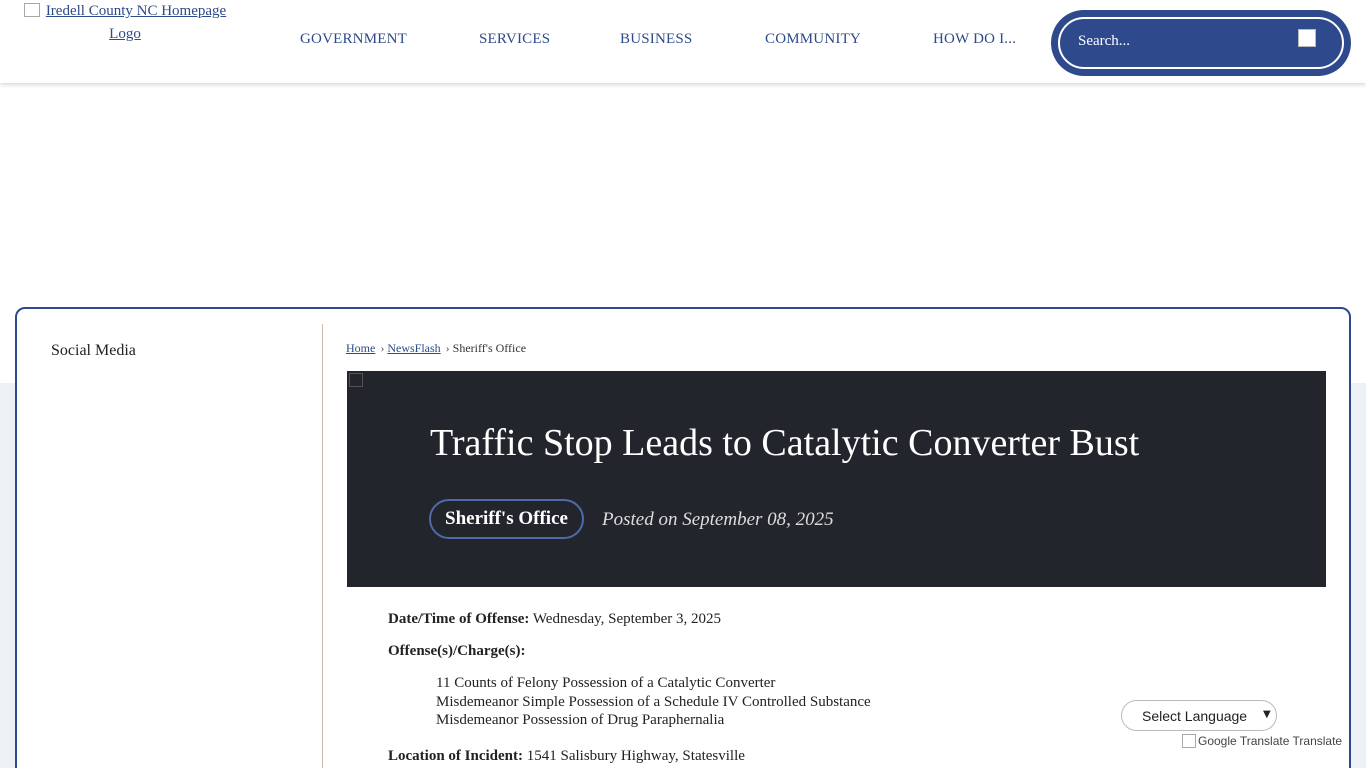  I want to click on search-box, so click(1201, 43).